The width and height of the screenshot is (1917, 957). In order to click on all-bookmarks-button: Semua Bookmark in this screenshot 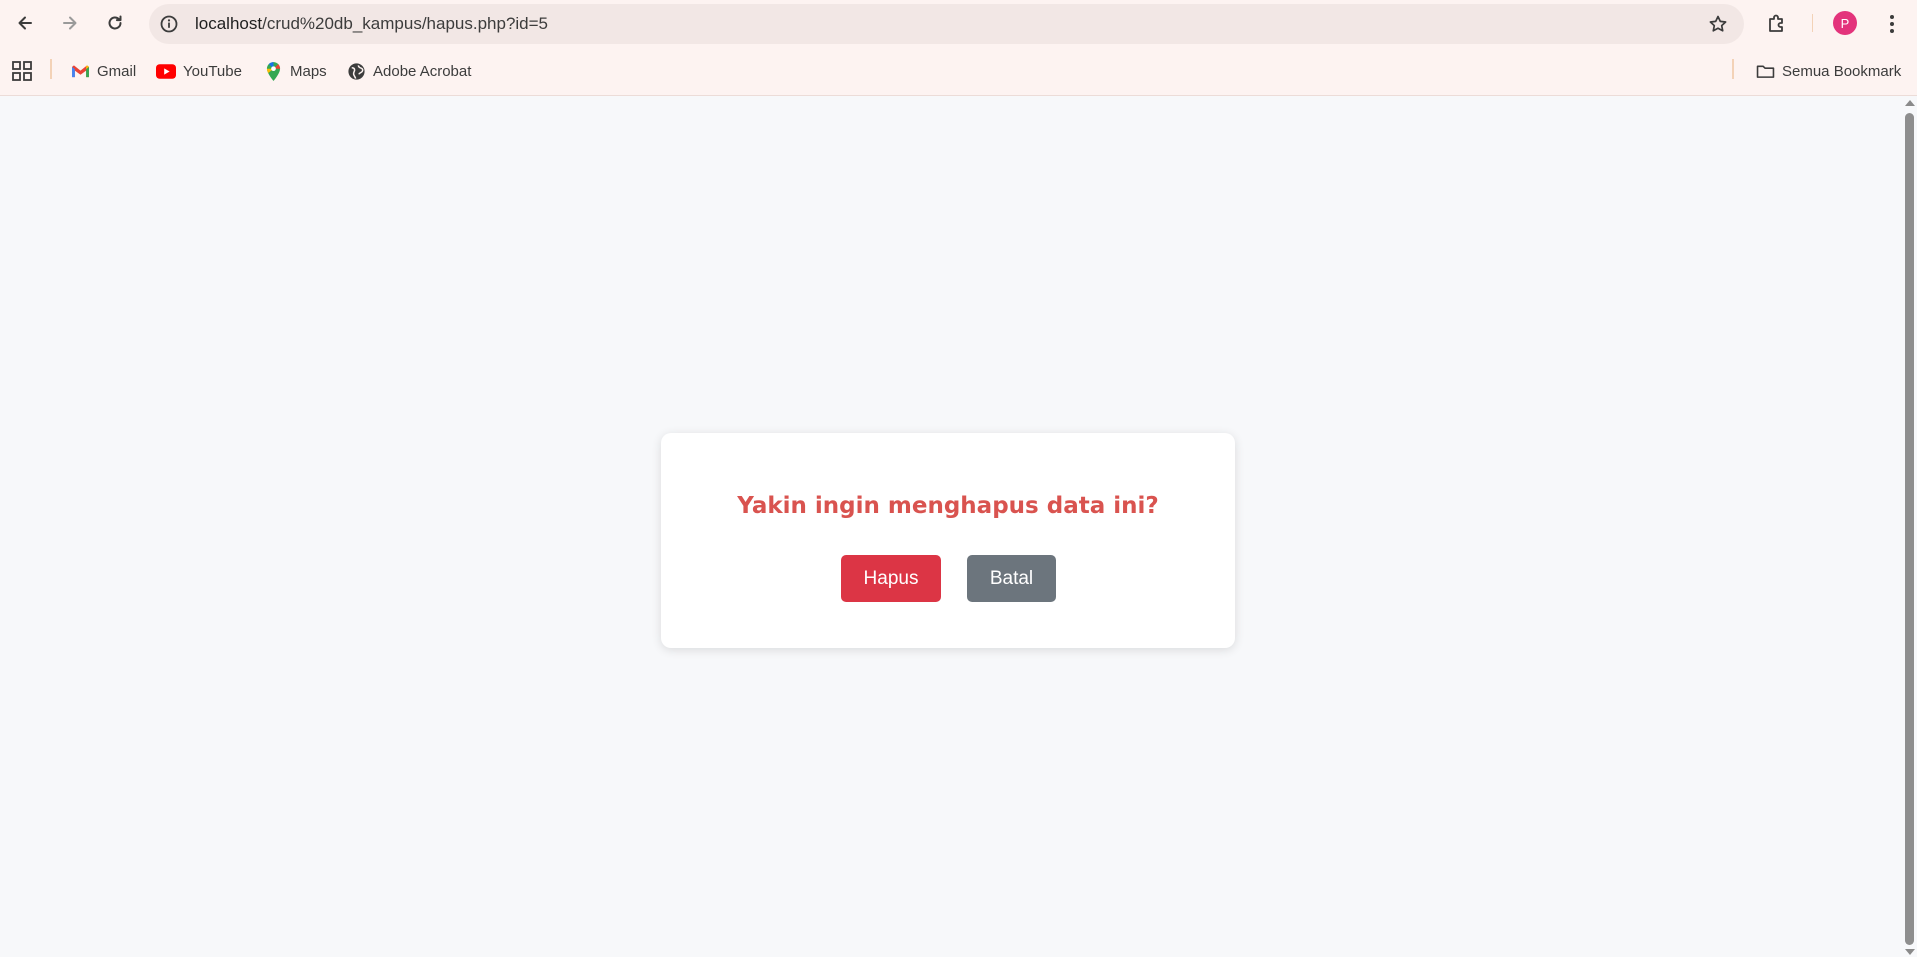, I will do `click(1828, 71)`.